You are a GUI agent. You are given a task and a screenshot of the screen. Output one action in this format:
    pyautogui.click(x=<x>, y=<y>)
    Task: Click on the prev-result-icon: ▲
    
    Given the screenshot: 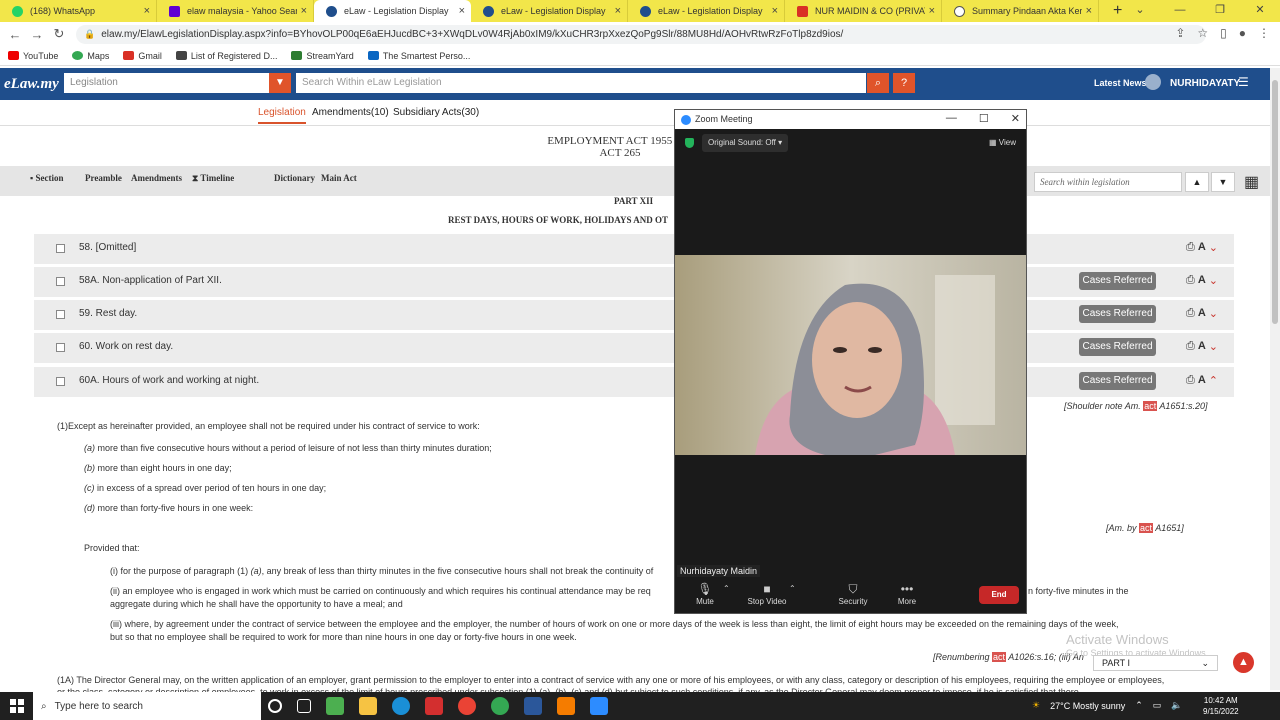 What is the action you would take?
    pyautogui.click(x=1197, y=182)
    